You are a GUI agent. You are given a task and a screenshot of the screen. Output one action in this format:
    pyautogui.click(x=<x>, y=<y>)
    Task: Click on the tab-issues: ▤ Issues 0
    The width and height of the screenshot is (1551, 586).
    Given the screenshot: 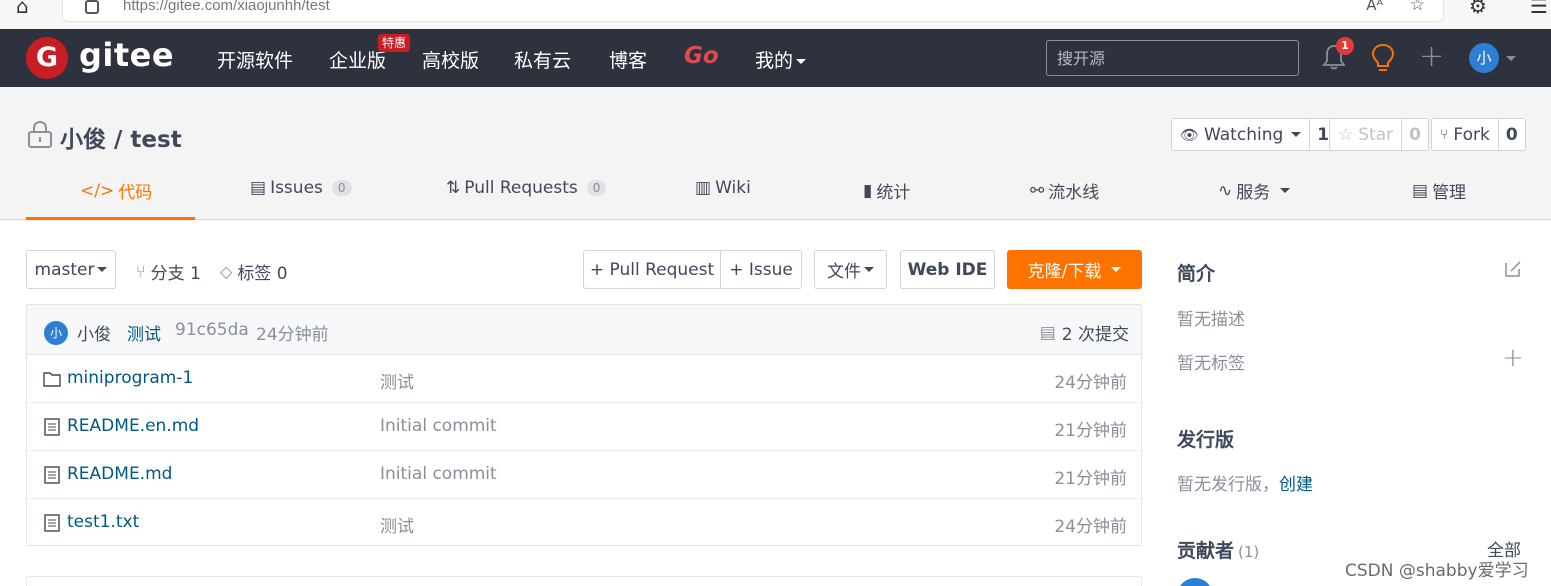 What is the action you would take?
    pyautogui.click(x=301, y=188)
    